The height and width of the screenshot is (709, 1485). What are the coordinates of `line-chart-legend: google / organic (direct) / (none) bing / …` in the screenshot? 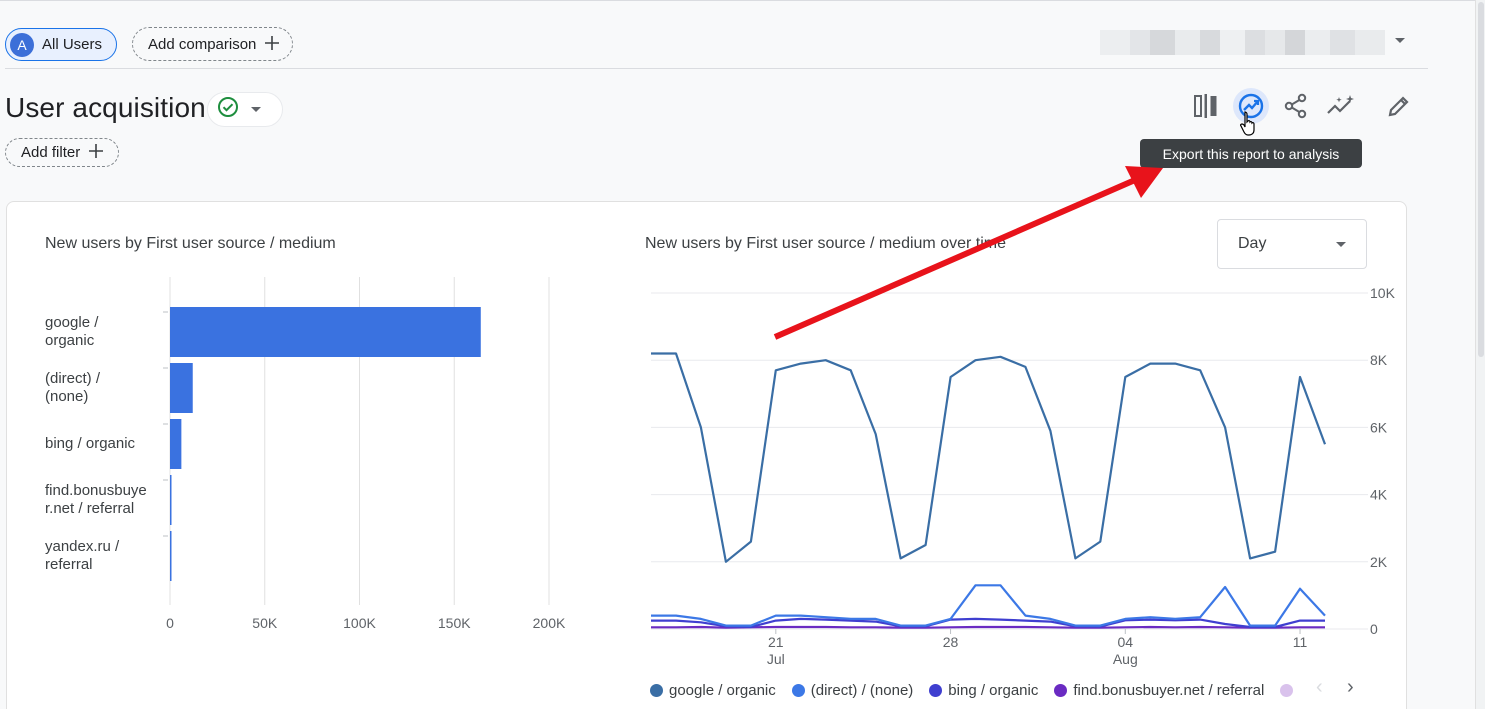 It's located at (972, 690).